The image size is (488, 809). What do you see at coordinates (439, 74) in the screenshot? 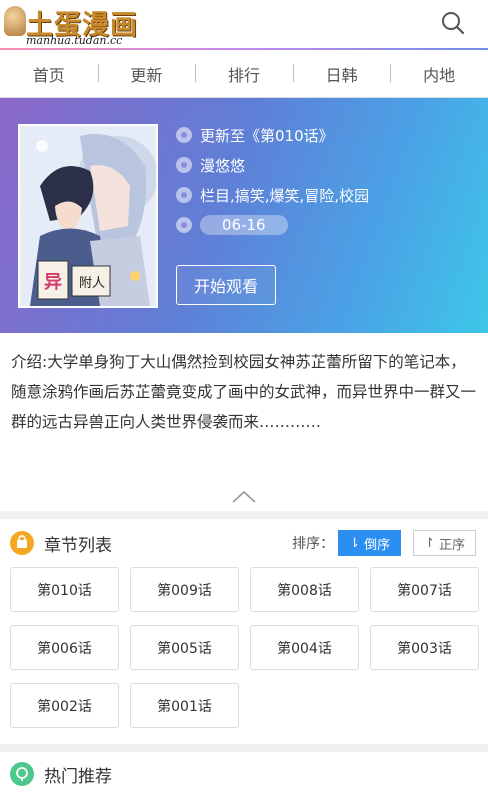
I see `nav-item-mainland: 内地` at bounding box center [439, 74].